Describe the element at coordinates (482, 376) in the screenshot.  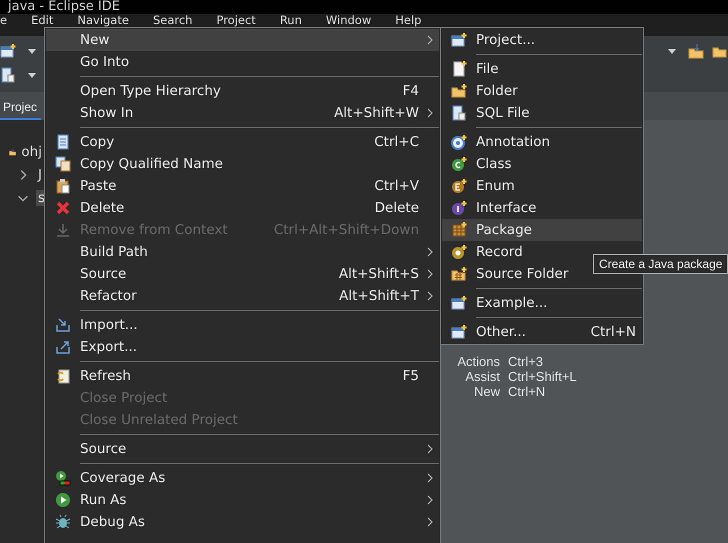
I see `shortcut-label: Assist` at that location.